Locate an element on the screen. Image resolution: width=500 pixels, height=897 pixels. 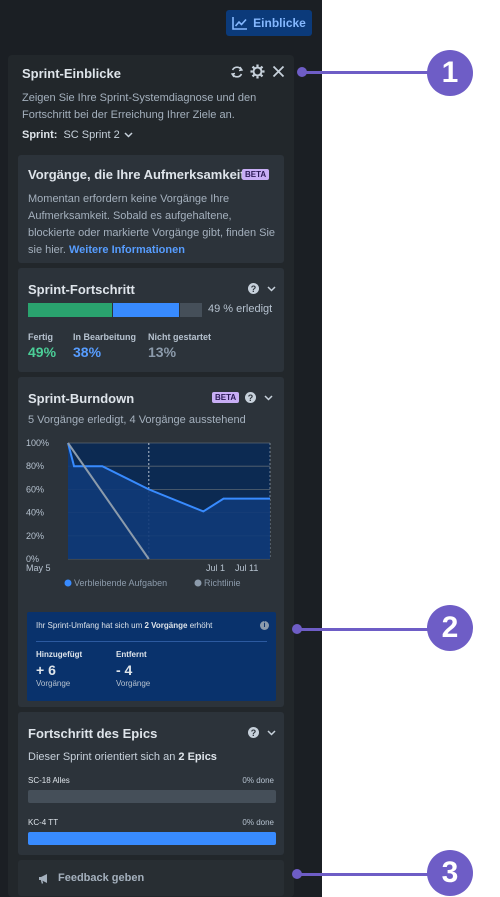
epic-name: SC-18 Alles is located at coordinates (49, 780).